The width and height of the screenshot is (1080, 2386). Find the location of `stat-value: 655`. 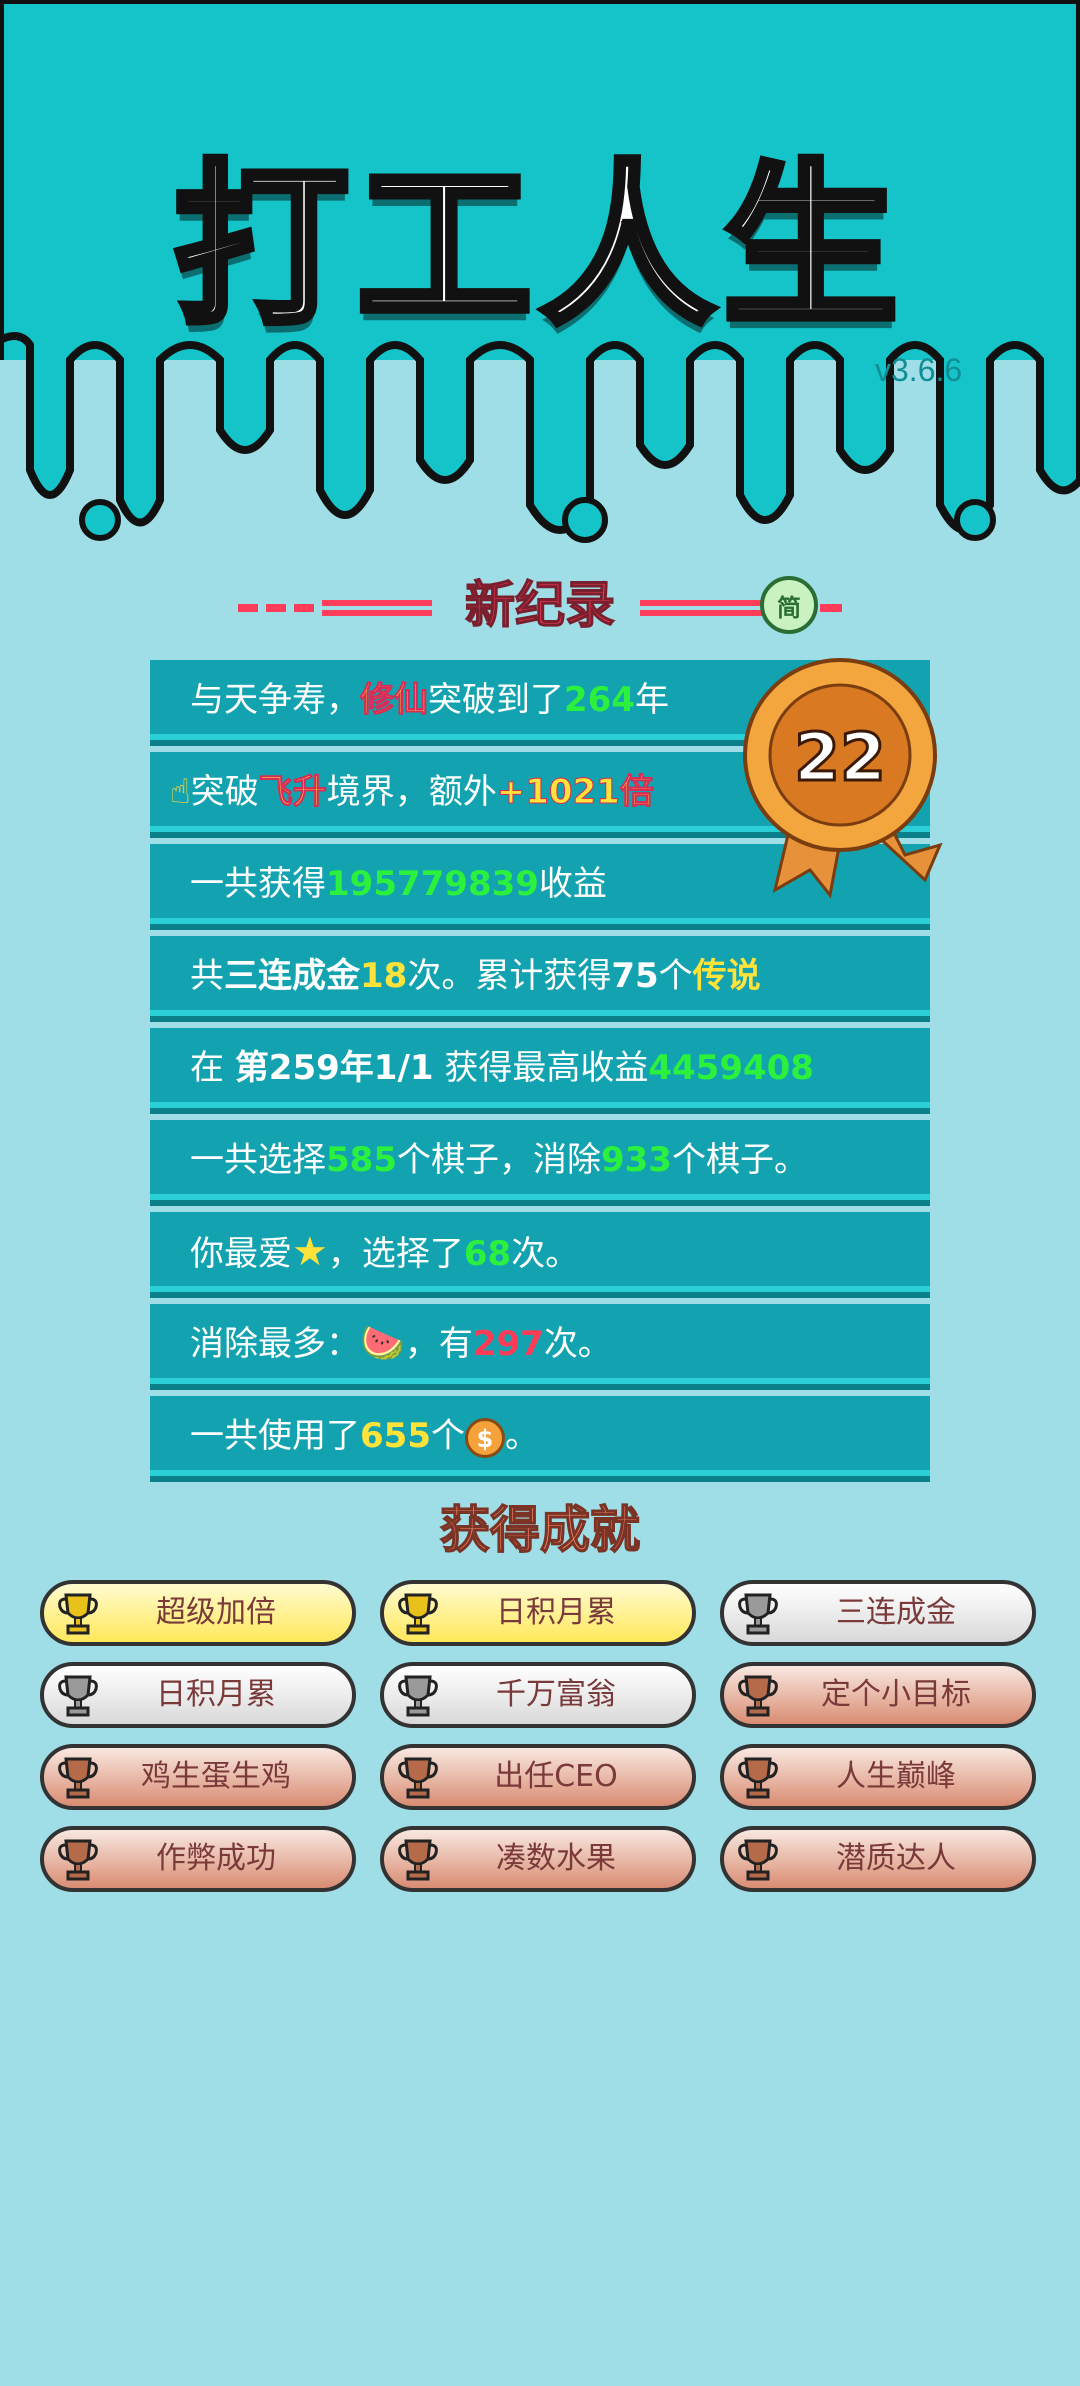

stat-value: 655 is located at coordinates (395, 1436).